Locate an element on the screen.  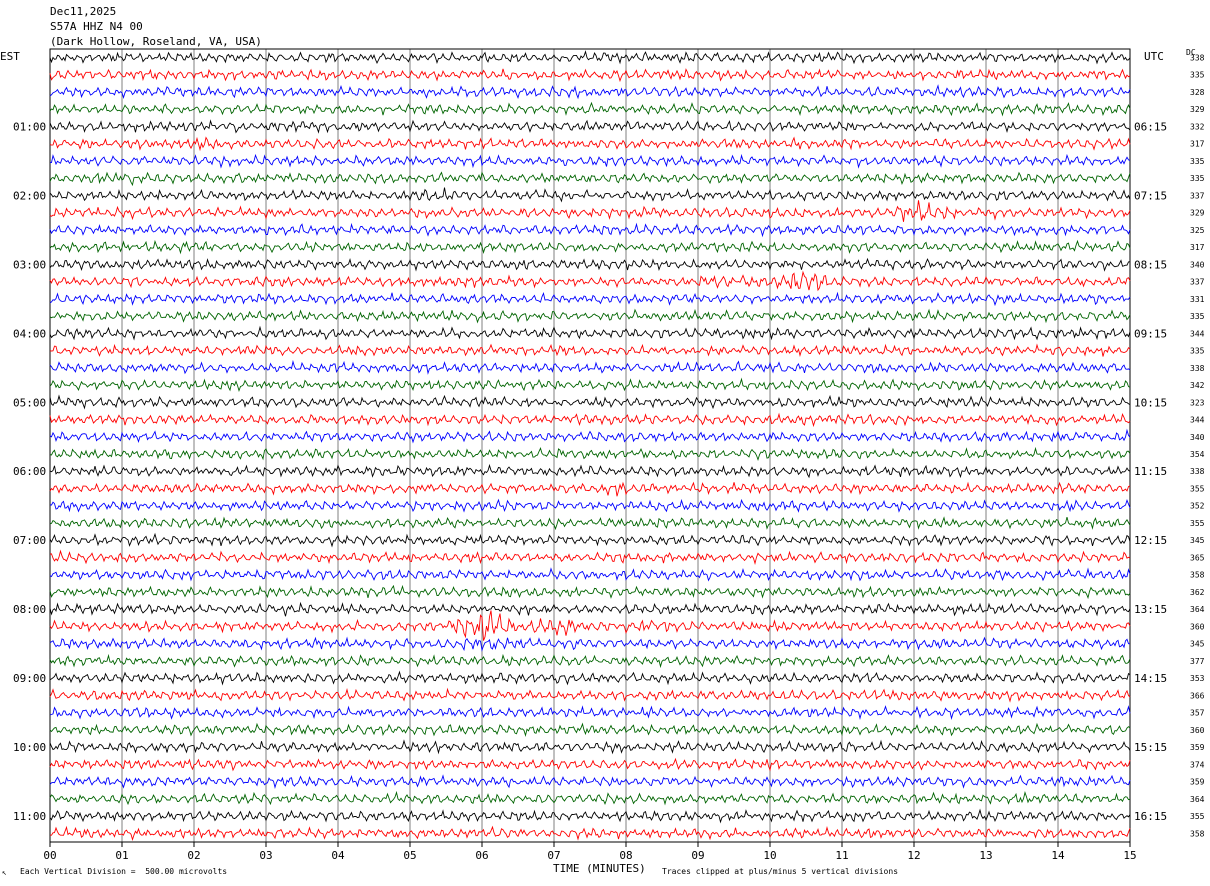
x-tick-label: 13 is located at coordinates (985, 855).